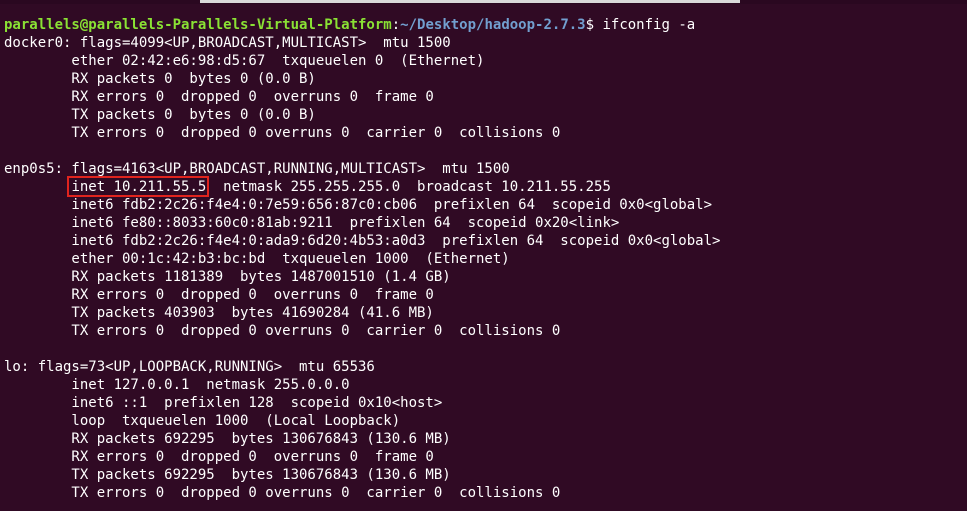  Describe the element at coordinates (219, 295) in the screenshot. I see `enp0s5-rx-errors: RX errors 0 dropped 0 overruns 0 frame 0` at that location.